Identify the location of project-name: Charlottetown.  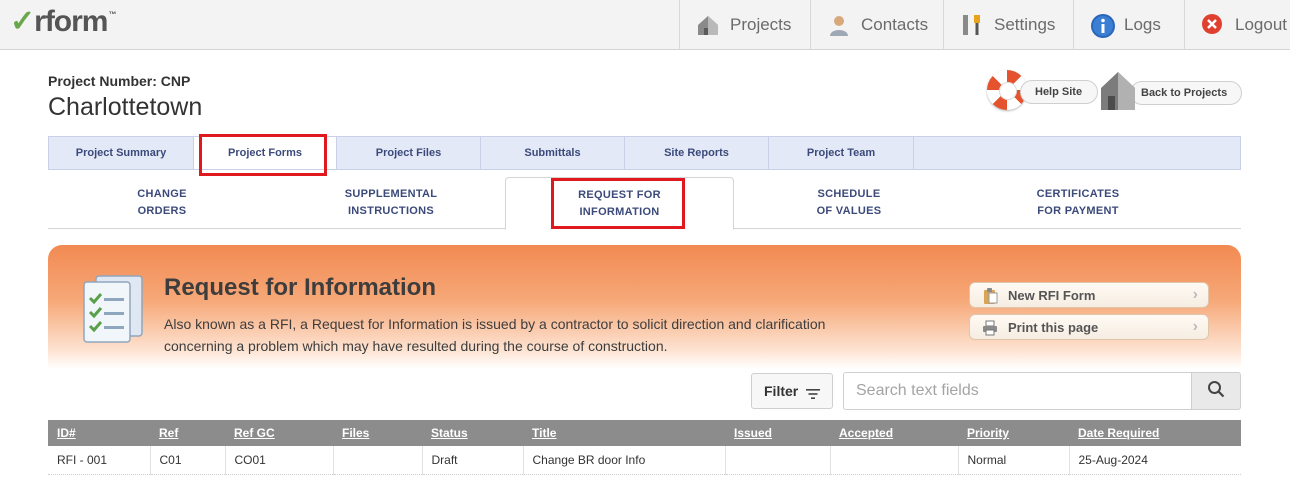
(125, 107).